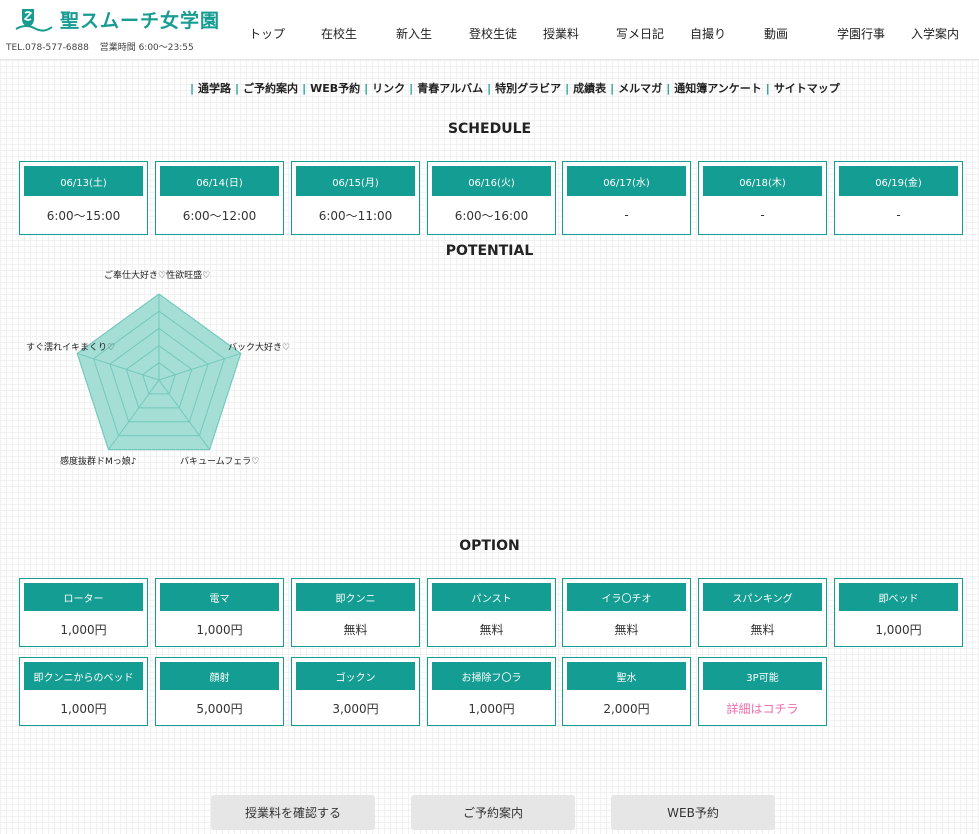  Describe the element at coordinates (935, 33) in the screenshot. I see `nav-admission: 入学案内` at that location.